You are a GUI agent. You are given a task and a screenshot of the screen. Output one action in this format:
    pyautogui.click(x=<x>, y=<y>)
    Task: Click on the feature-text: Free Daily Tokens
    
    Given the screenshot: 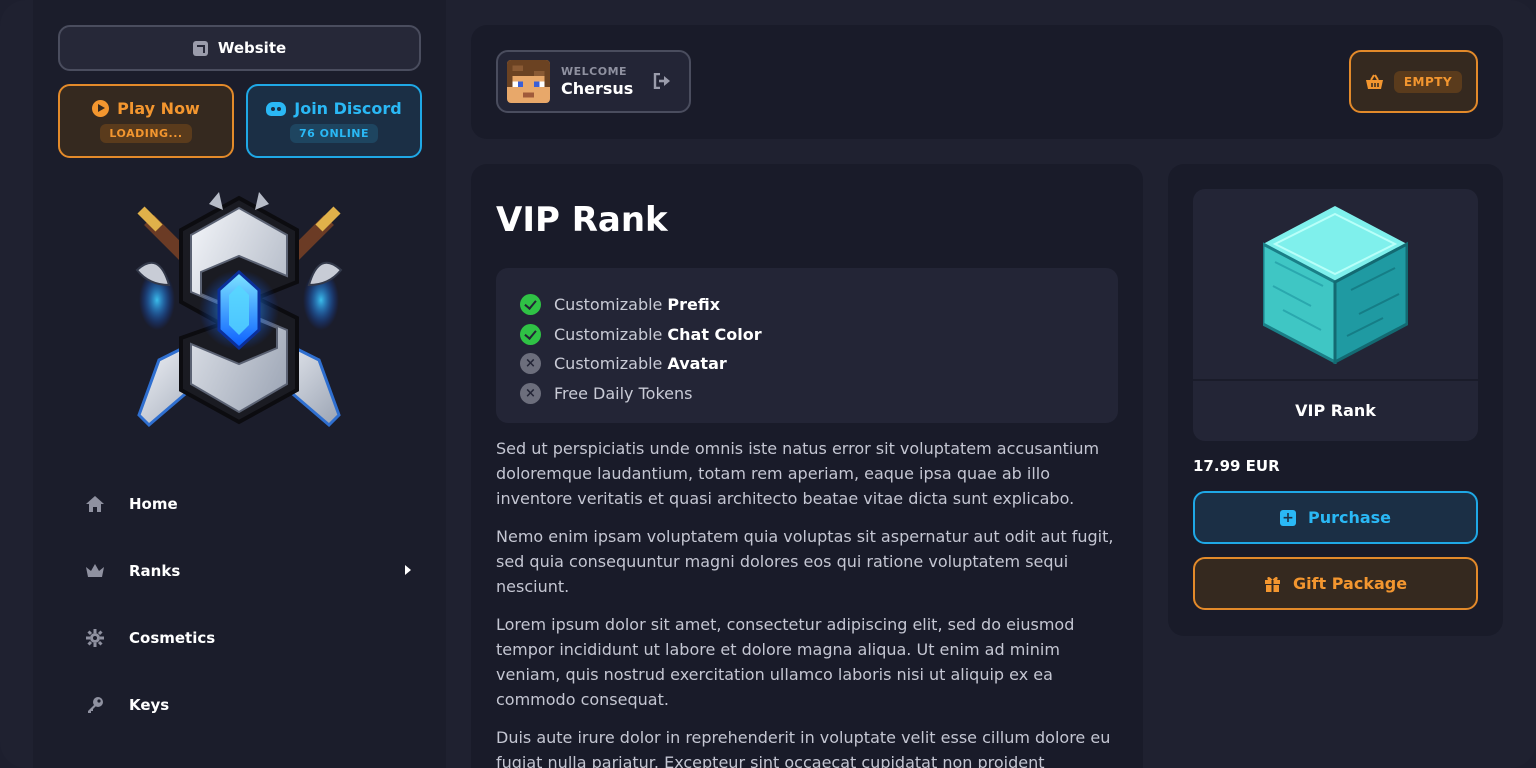 What is the action you would take?
    pyautogui.click(x=623, y=393)
    